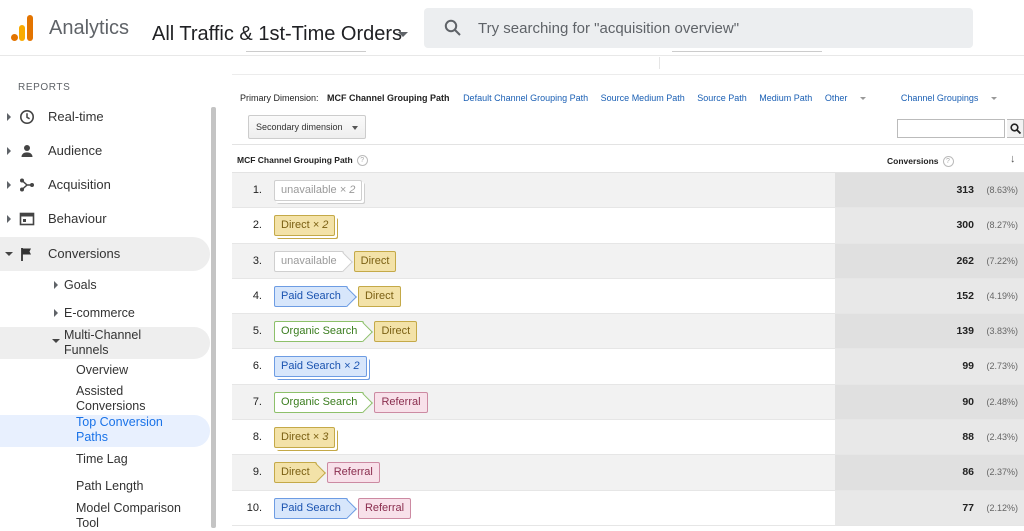 Image resolution: width=1024 pixels, height=531 pixels. I want to click on top-header: Analytics All Traffic & 1st-Time Orders, so click(512, 28).